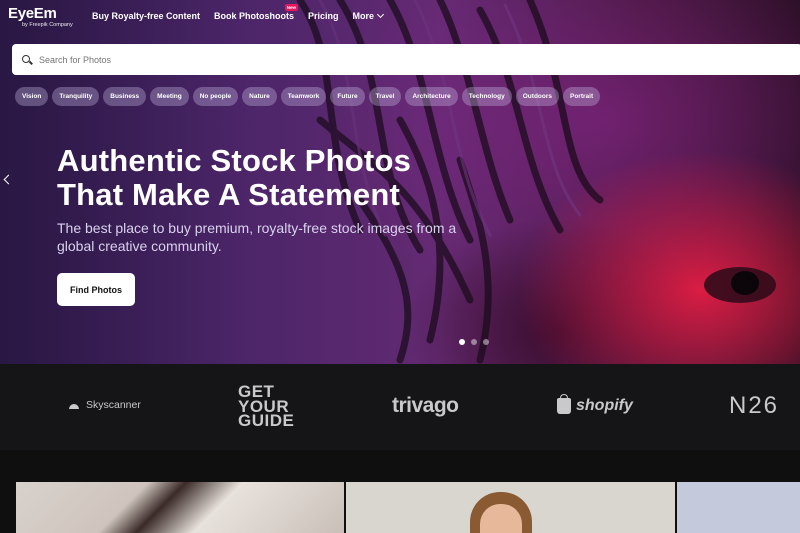 The height and width of the screenshot is (533, 800). What do you see at coordinates (323, 16) in the screenshot?
I see `nav-pricing: Pricing` at bounding box center [323, 16].